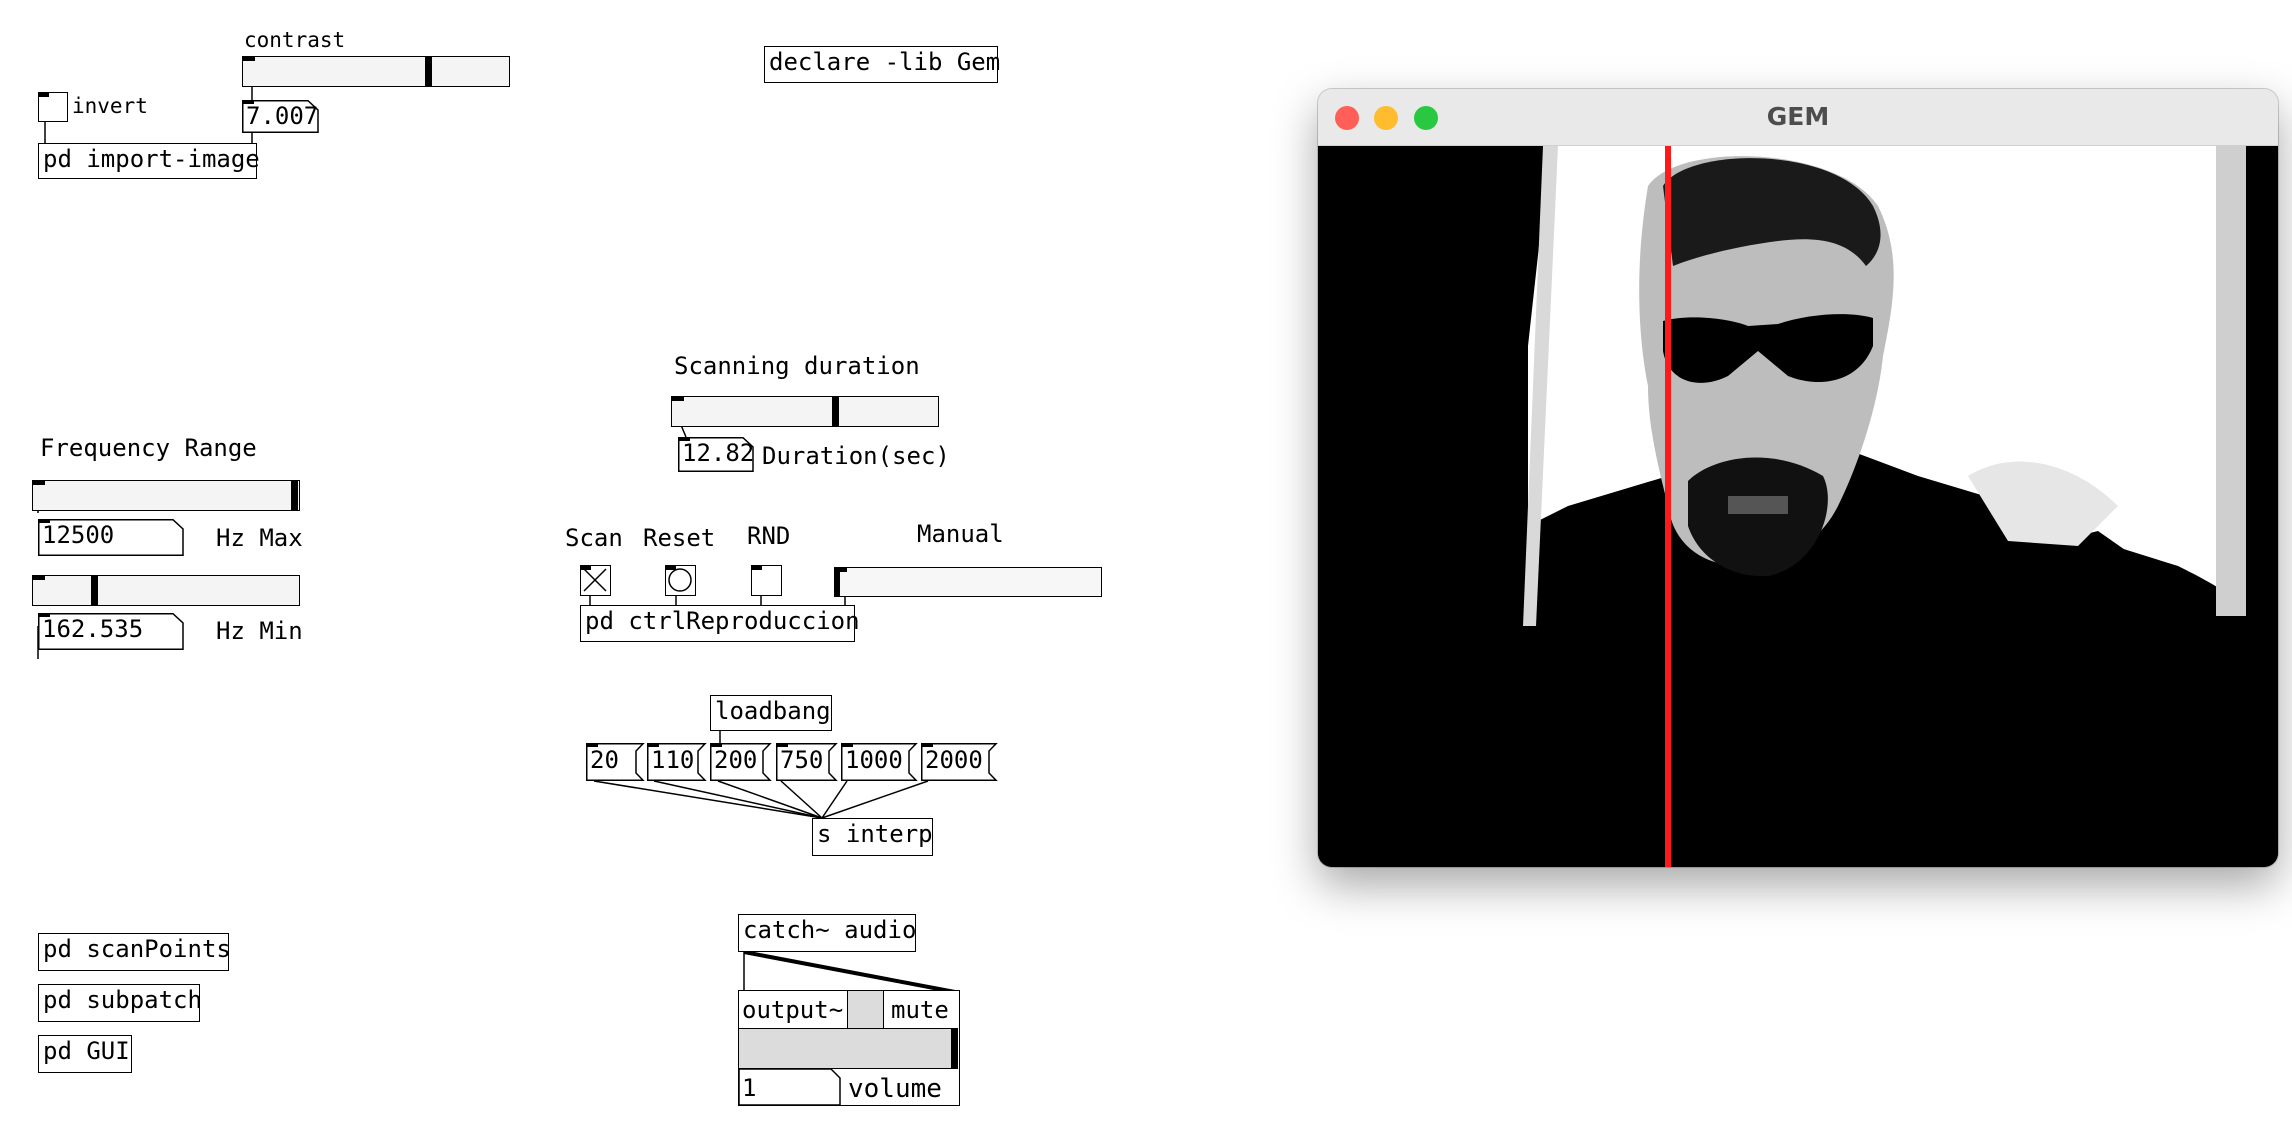 The height and width of the screenshot is (1128, 2292). I want to click on contrast-slider, so click(376, 71).